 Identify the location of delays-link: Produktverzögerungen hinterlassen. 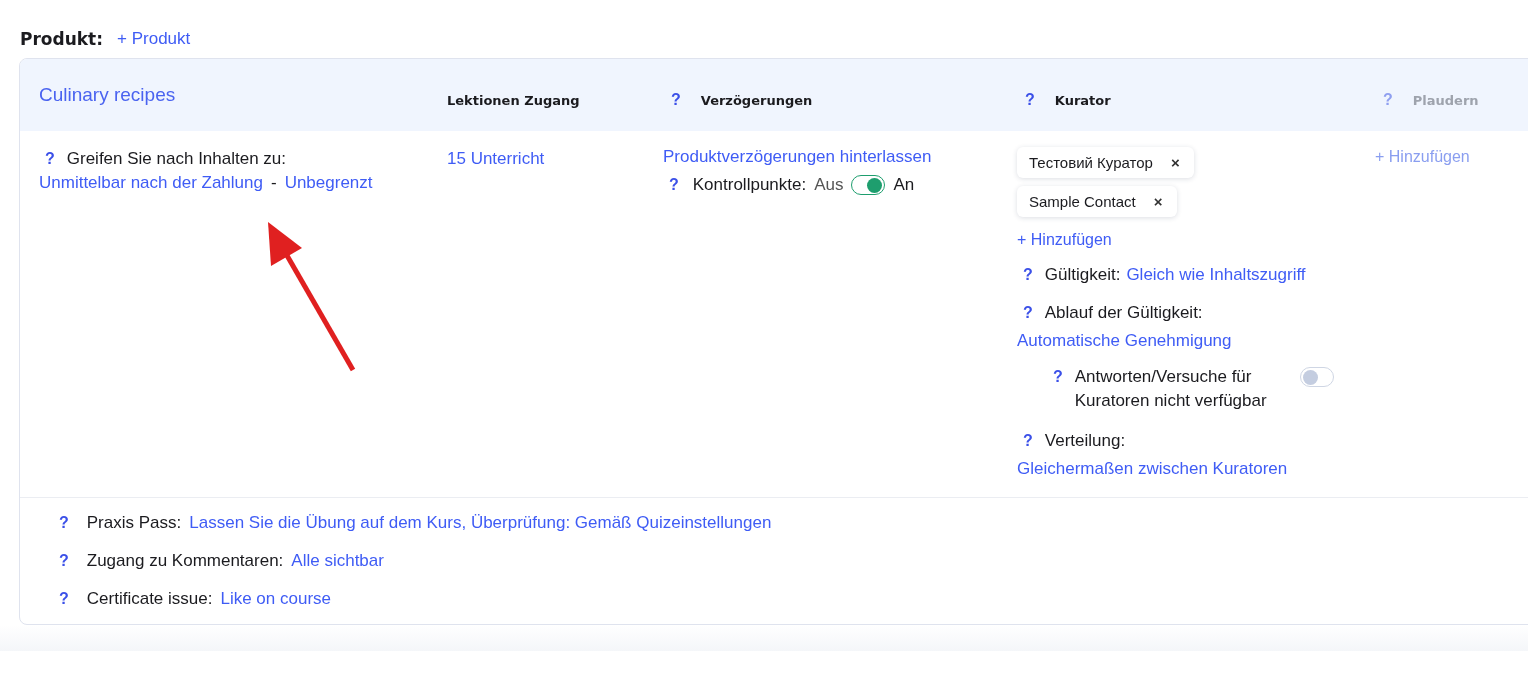
(797, 156).